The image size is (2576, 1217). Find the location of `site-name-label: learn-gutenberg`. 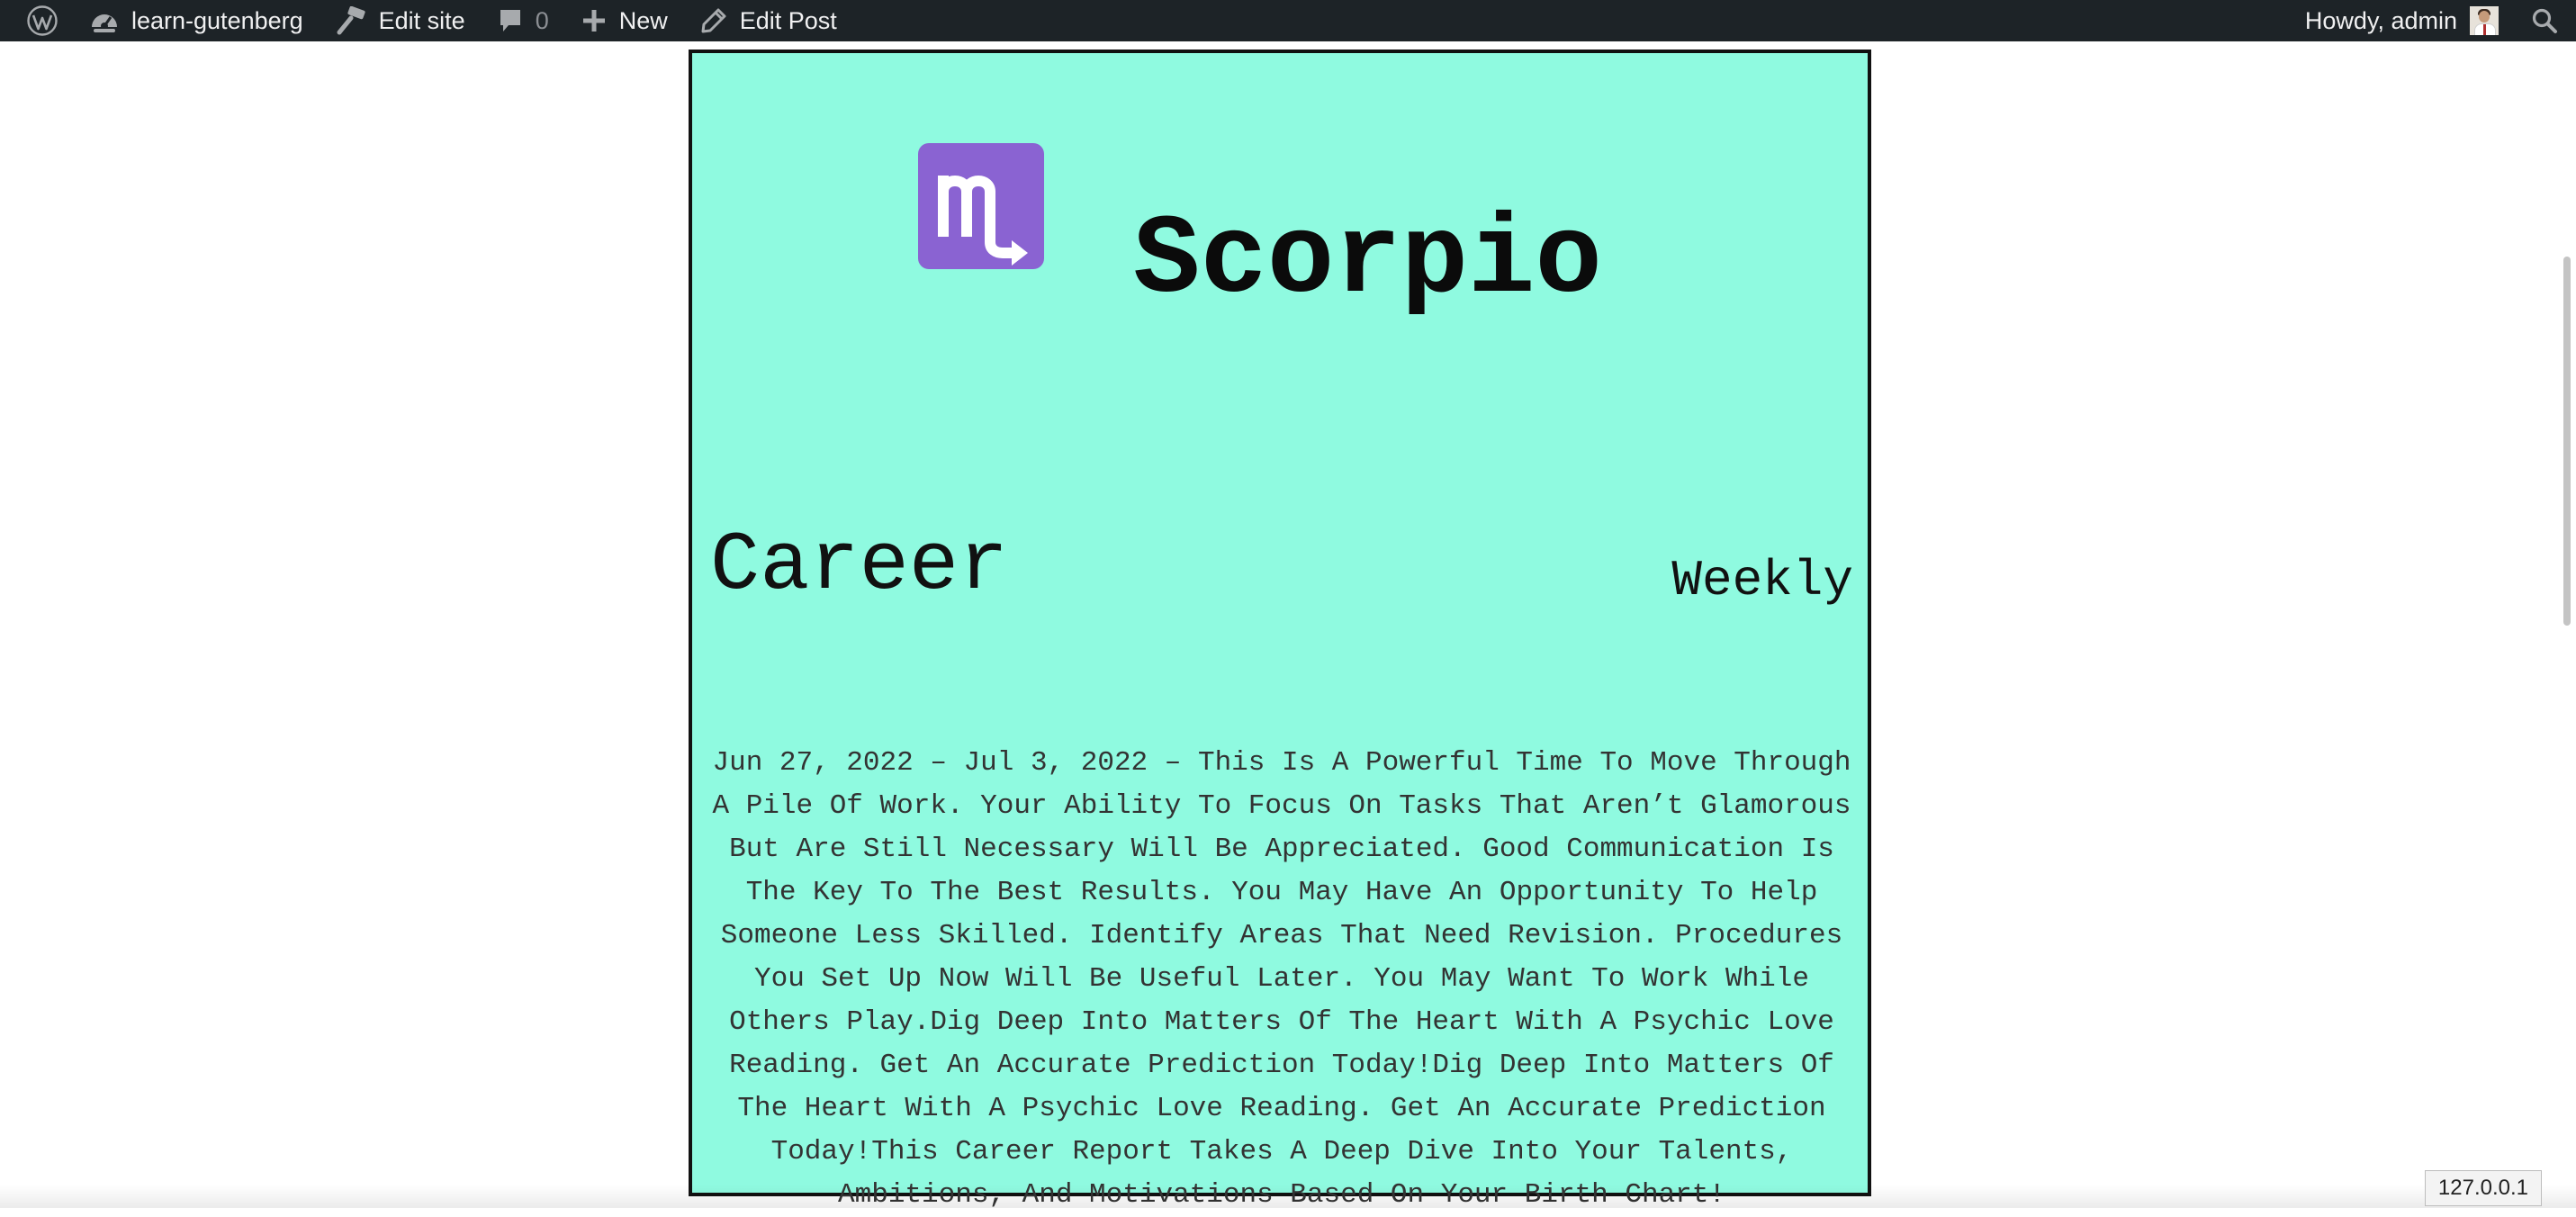

site-name-label: learn-gutenberg is located at coordinates (217, 21).